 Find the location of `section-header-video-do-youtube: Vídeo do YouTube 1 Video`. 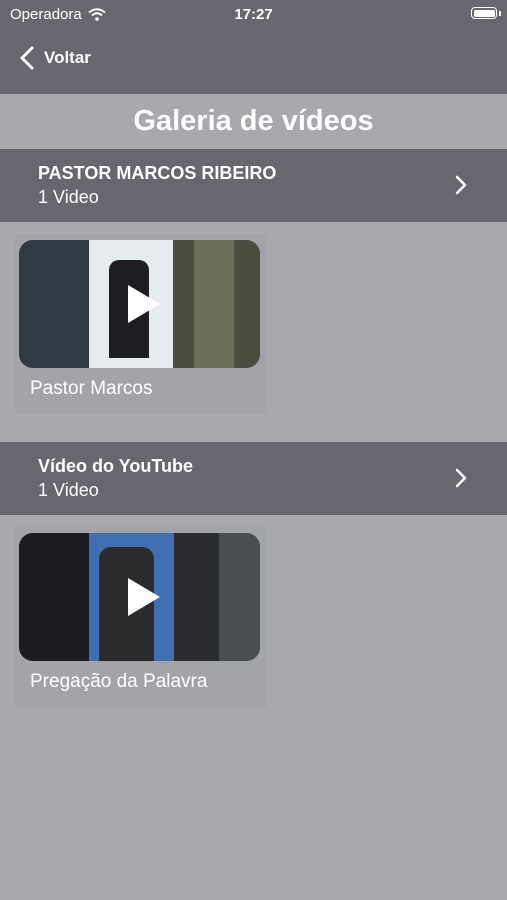

section-header-video-do-youtube: Vídeo do YouTube 1 Video is located at coordinates (253, 478).